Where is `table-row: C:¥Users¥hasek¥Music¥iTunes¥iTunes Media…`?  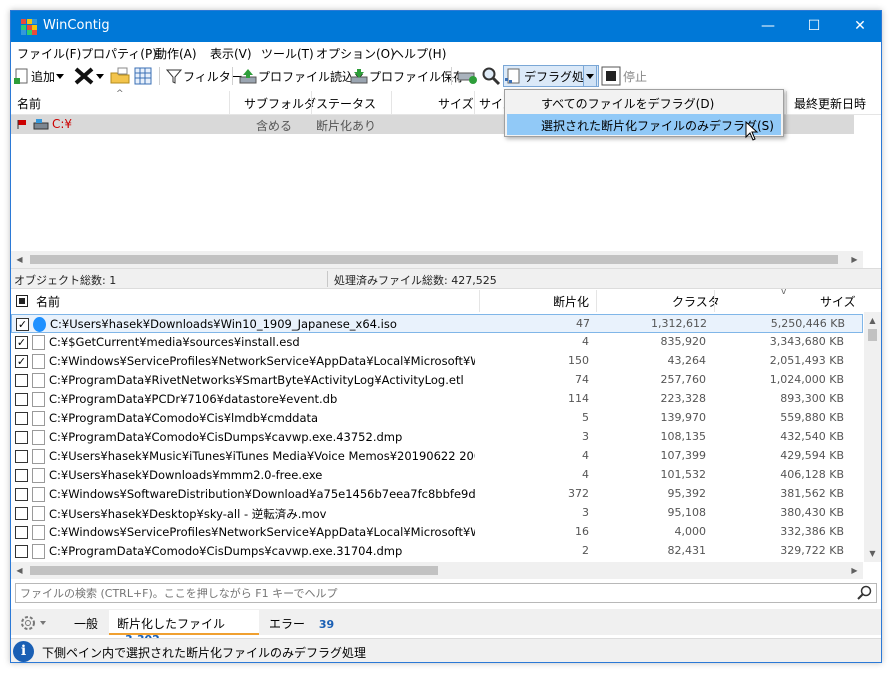
table-row: C:¥Users¥hasek¥Music¥iTunes¥iTunes Media… is located at coordinates (437, 456).